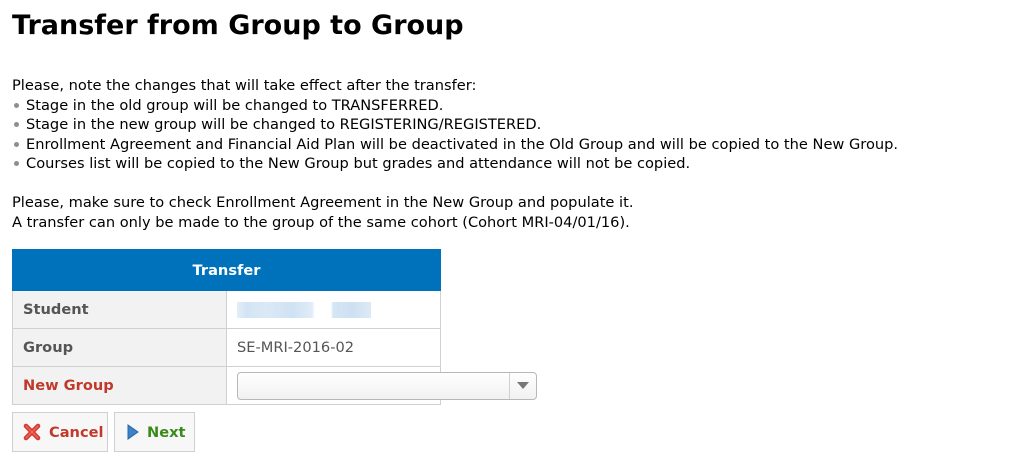  Describe the element at coordinates (119, 309) in the screenshot. I see `student-label: Student` at that location.